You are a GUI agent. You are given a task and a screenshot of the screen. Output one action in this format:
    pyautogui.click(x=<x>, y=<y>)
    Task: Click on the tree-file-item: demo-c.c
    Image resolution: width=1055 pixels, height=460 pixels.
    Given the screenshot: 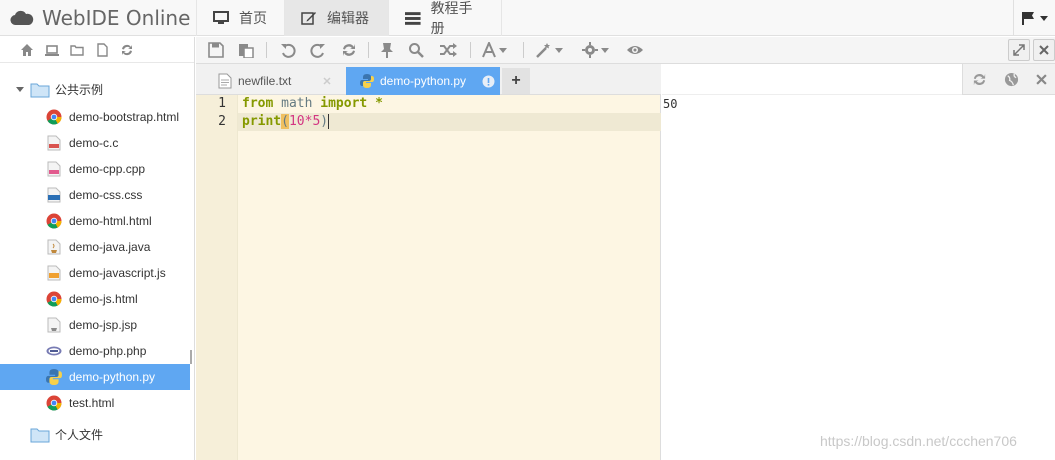 What is the action you would take?
    pyautogui.click(x=95, y=143)
    